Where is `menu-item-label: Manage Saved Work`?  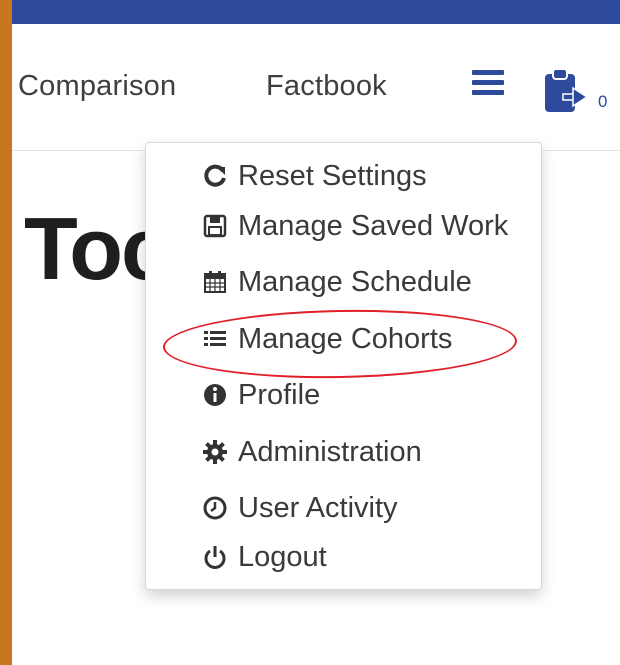
menu-item-label: Manage Saved Work is located at coordinates (373, 225).